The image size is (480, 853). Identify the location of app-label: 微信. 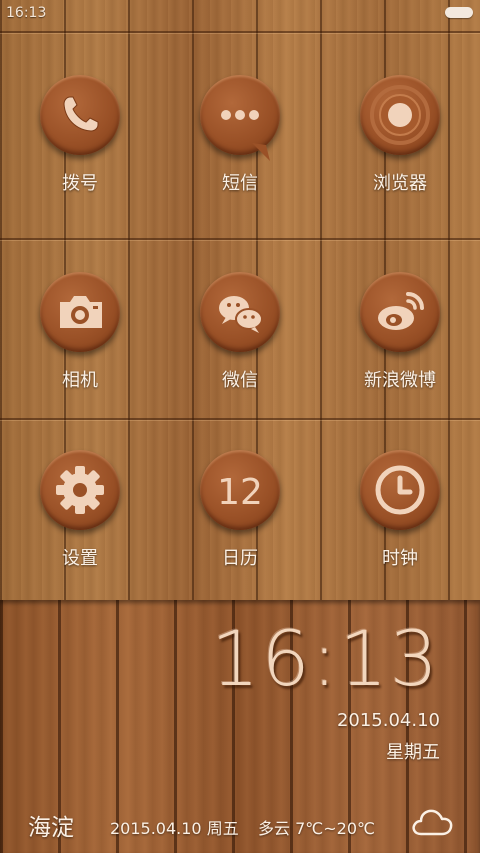
(240, 380).